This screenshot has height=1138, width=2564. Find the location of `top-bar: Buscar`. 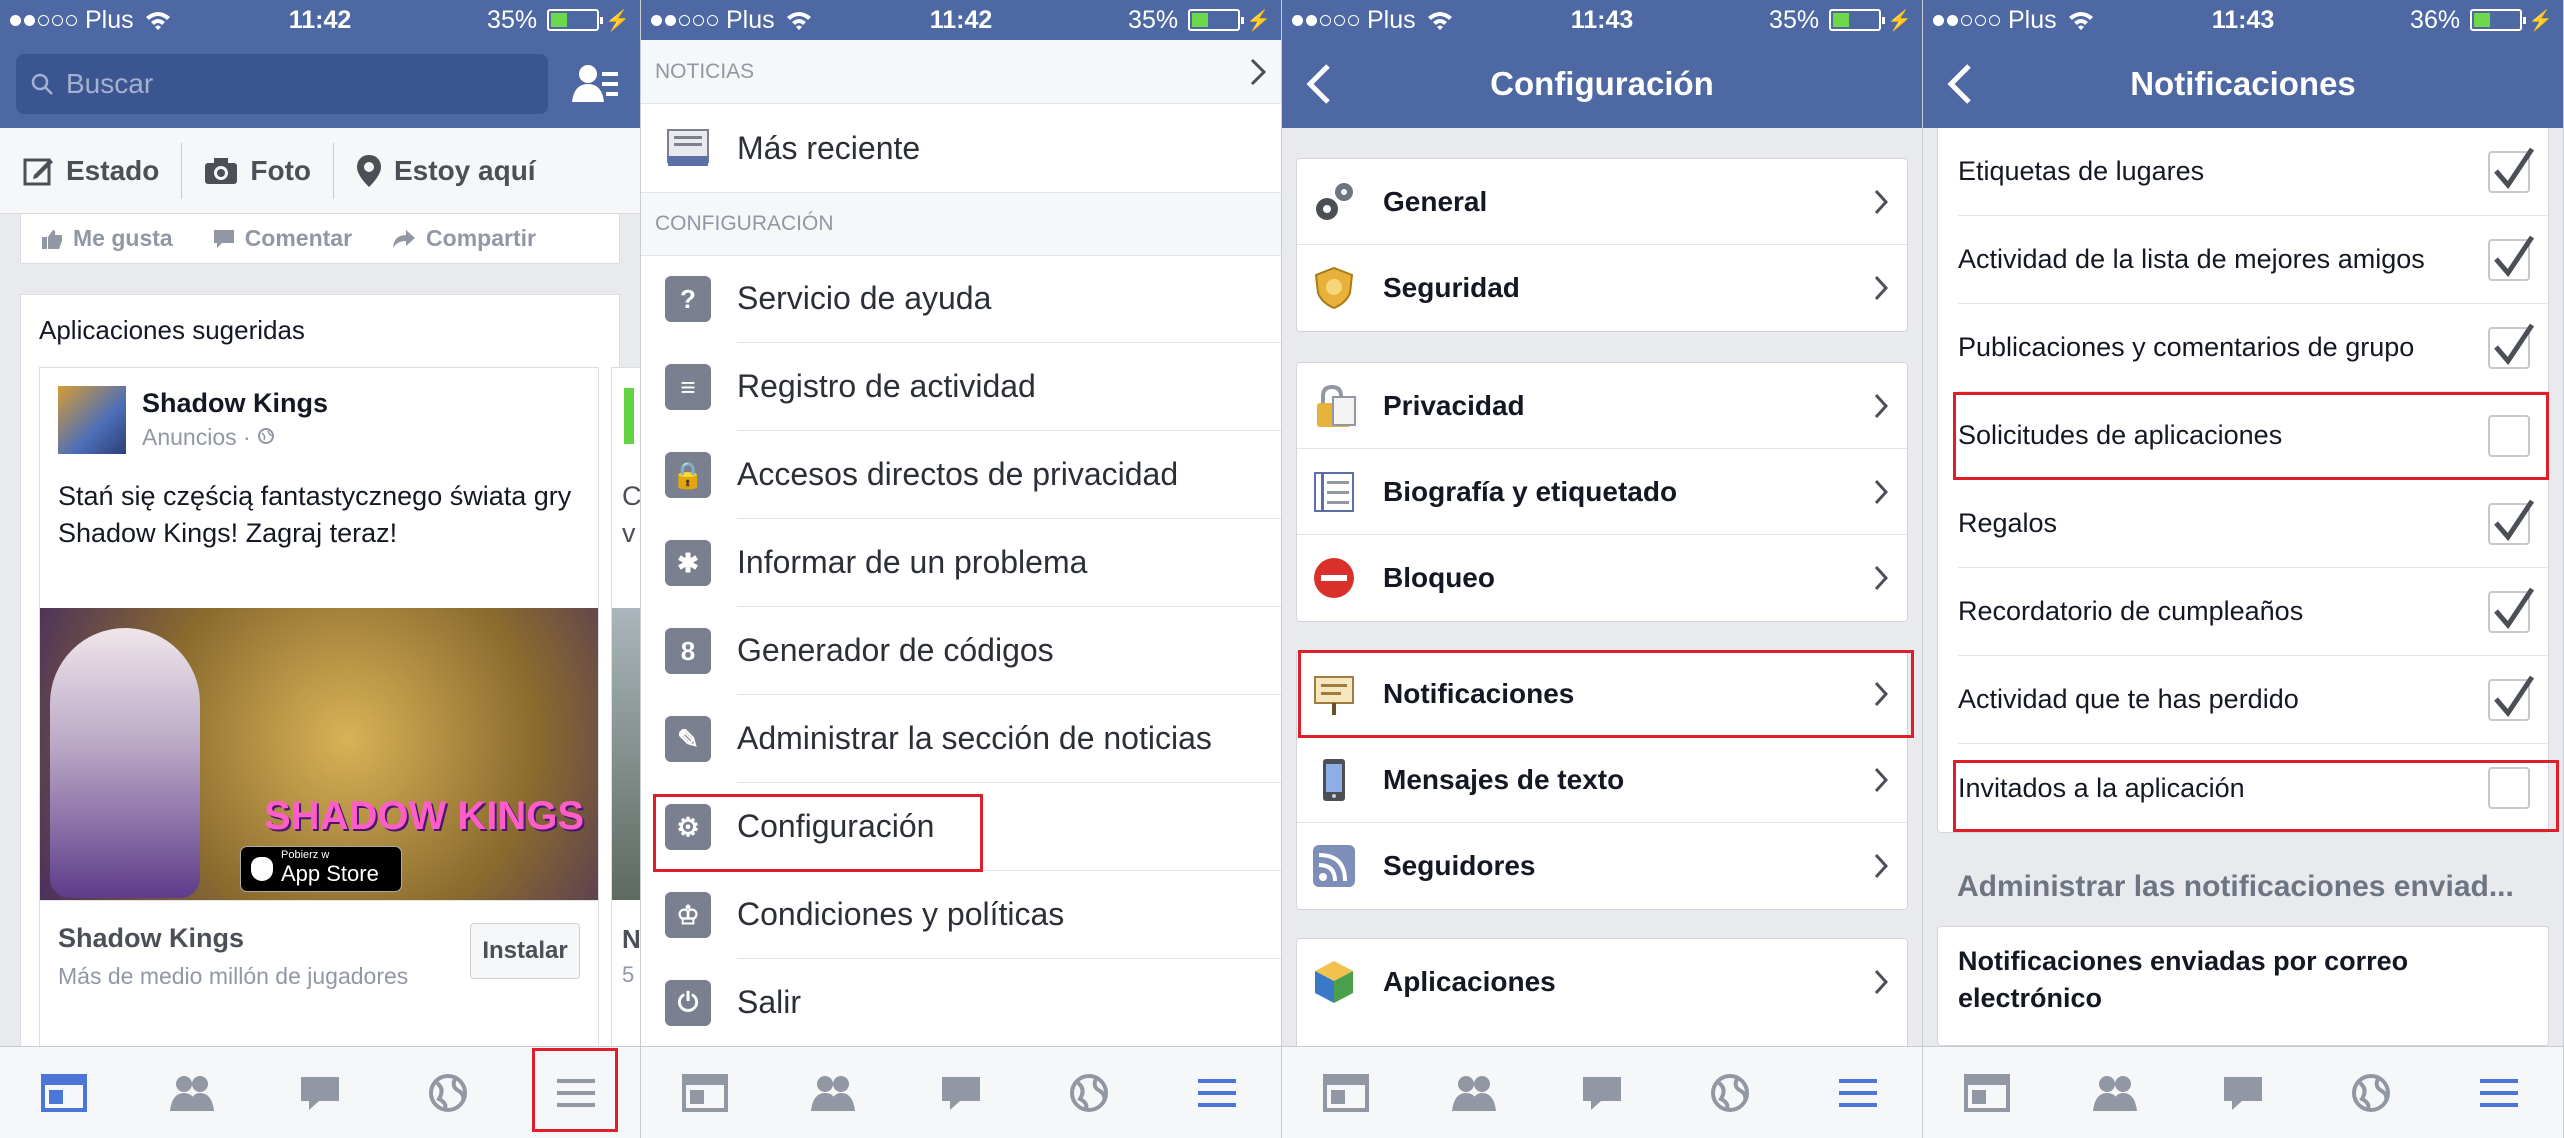

top-bar: Buscar is located at coordinates (320, 84).